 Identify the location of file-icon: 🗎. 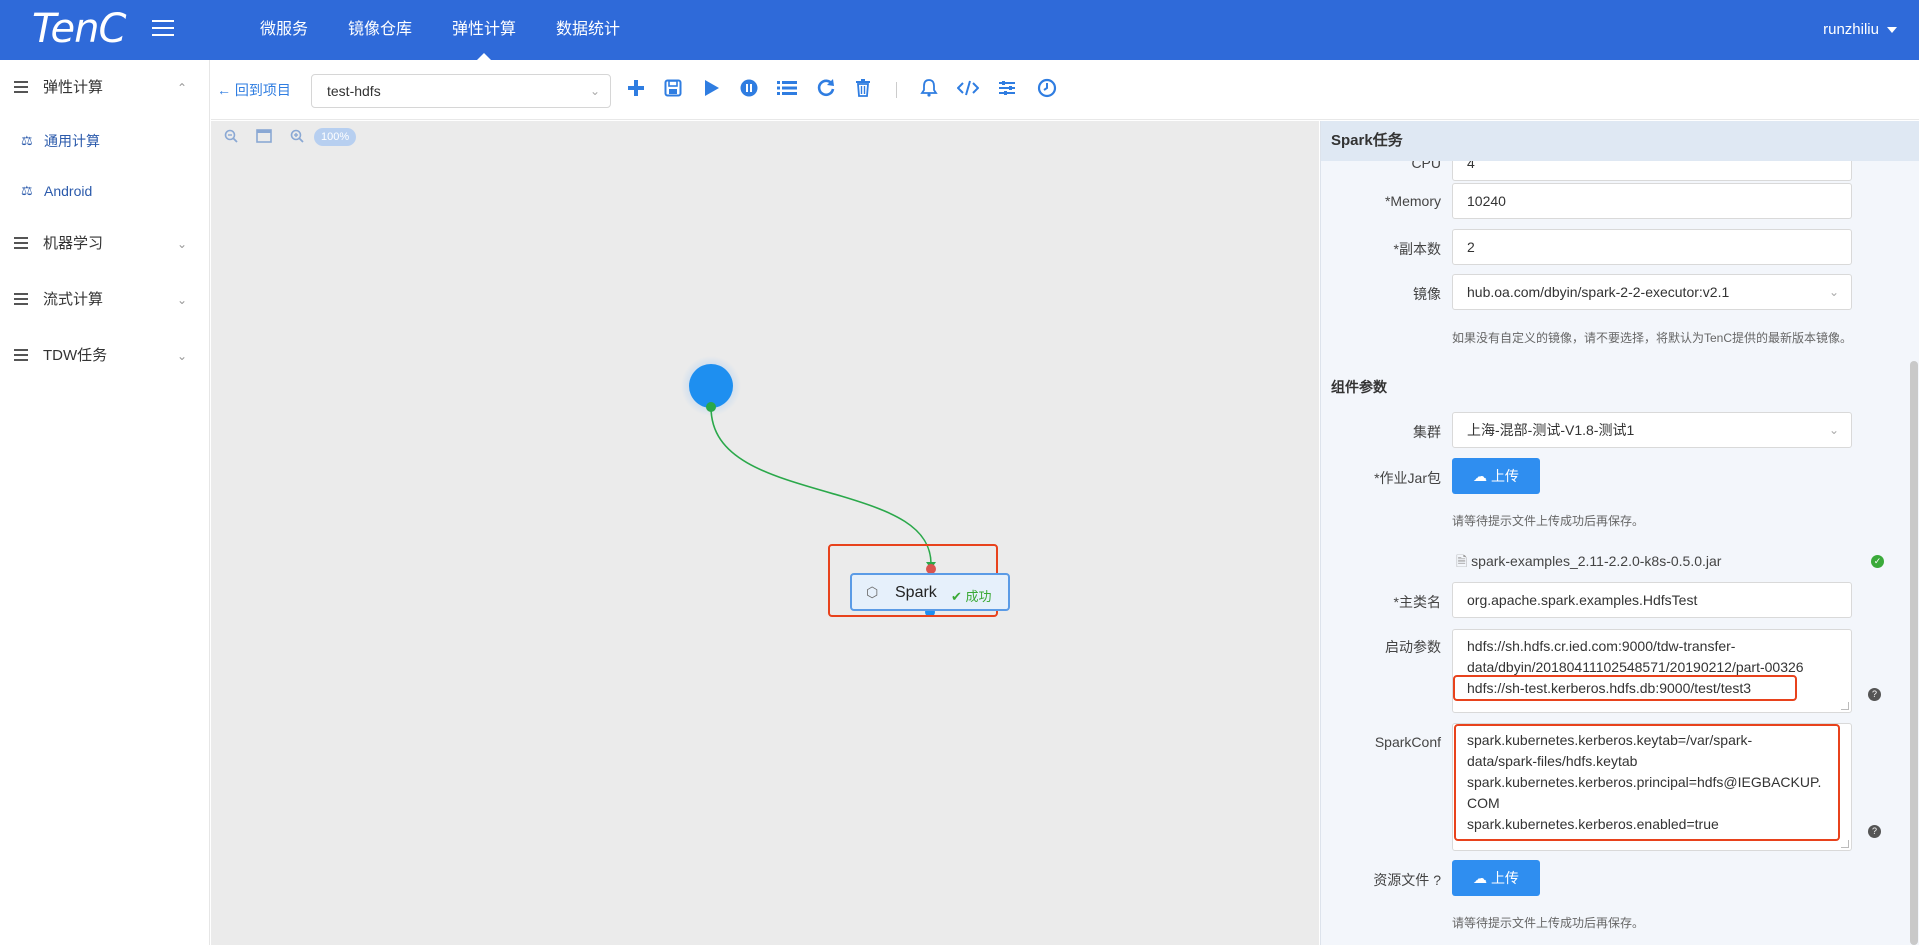
(1462, 561).